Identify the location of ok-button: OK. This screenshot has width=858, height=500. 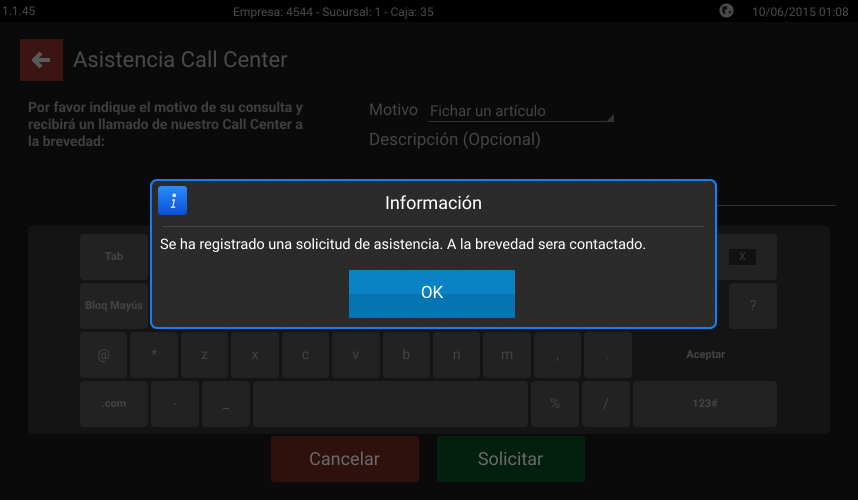
(432, 294).